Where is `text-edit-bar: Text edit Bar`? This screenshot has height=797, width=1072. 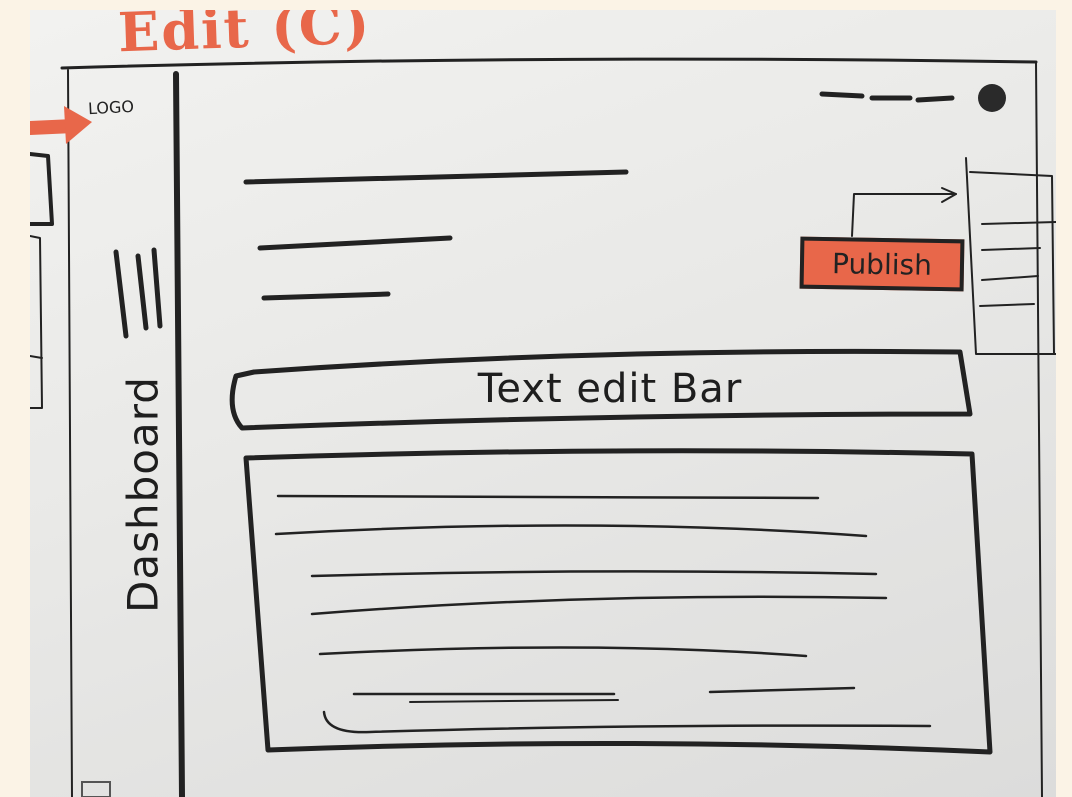 text-edit-bar: Text edit Bar is located at coordinates (610, 389).